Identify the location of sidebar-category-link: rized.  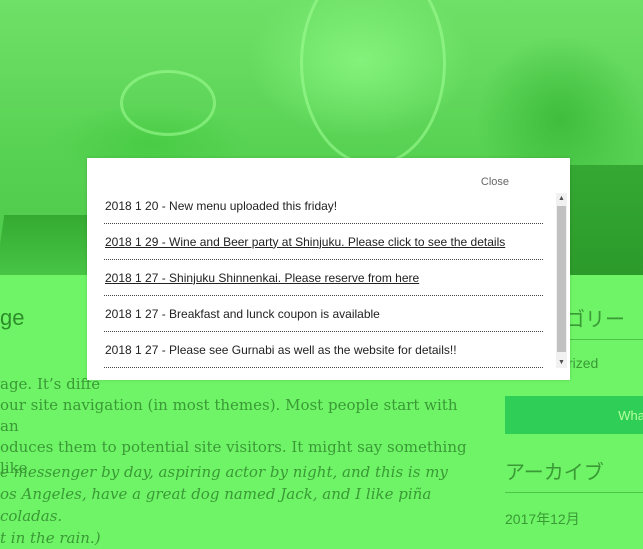
(583, 363).